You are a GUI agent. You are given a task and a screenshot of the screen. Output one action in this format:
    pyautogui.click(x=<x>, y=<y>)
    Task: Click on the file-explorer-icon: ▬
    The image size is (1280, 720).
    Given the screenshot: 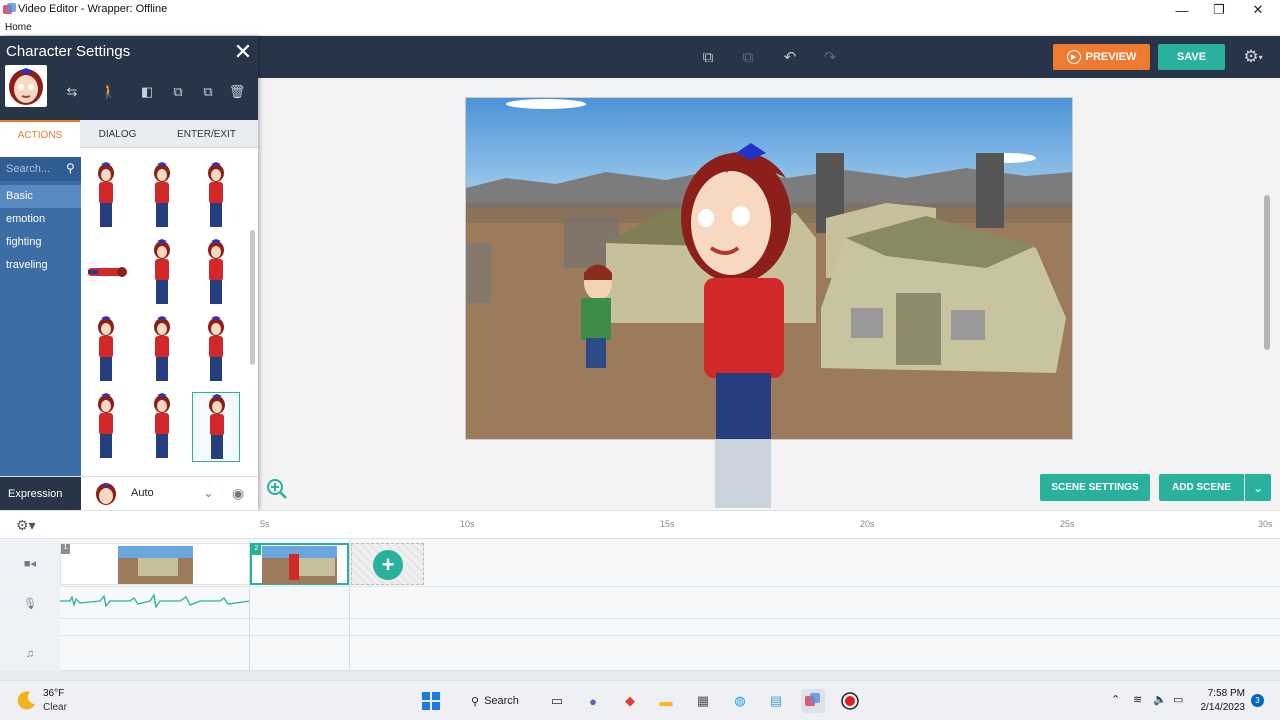 What is the action you would take?
    pyautogui.click(x=666, y=701)
    